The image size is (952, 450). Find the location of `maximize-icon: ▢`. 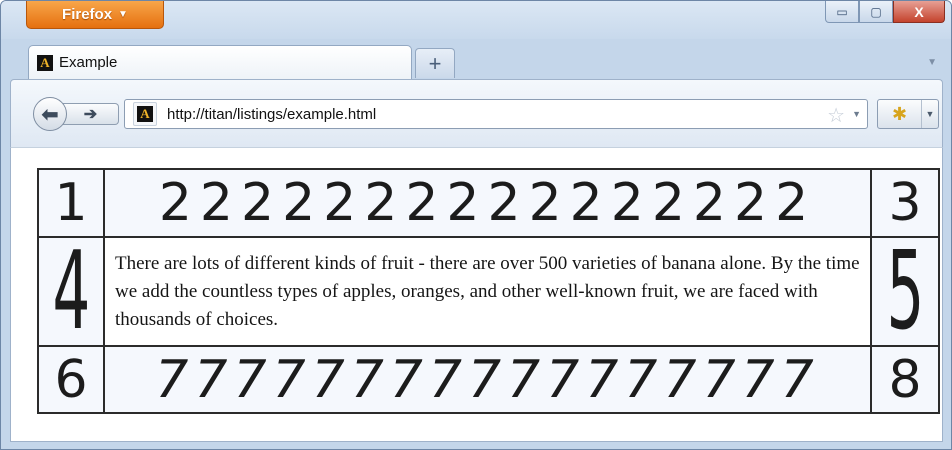

maximize-icon: ▢ is located at coordinates (876, 11).